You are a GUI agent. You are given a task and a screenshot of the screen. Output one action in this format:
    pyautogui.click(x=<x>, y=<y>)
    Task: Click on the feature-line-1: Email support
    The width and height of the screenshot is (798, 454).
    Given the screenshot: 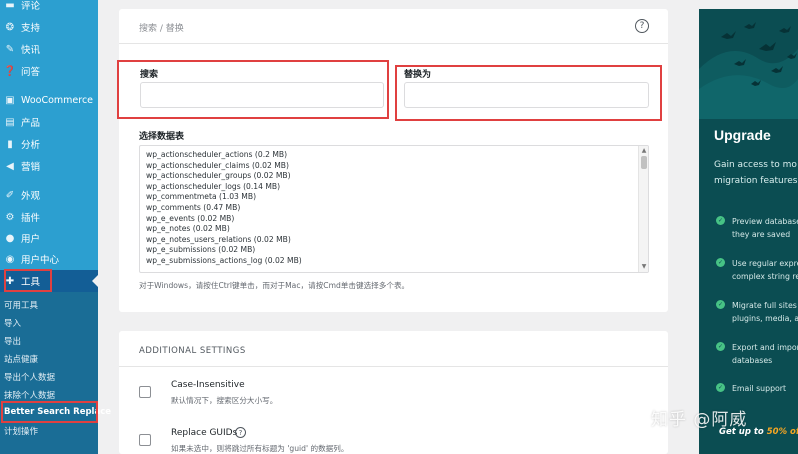 What is the action you would take?
    pyautogui.click(x=759, y=388)
    